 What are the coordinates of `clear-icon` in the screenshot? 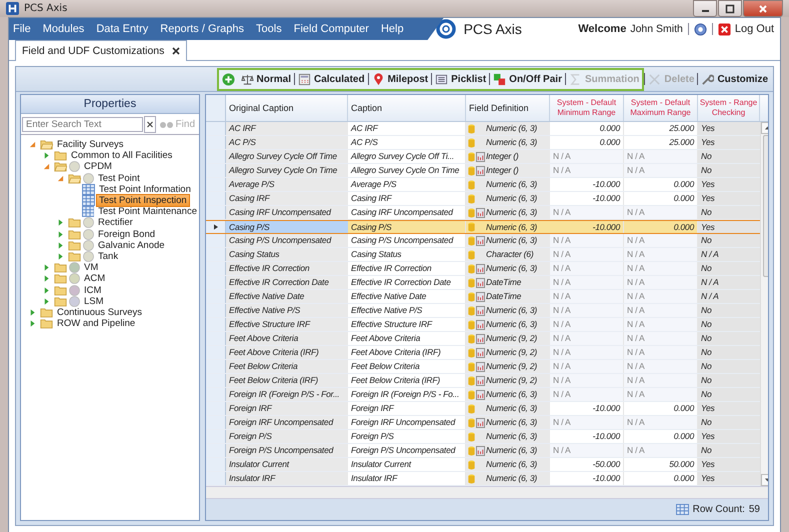 It's located at (150, 124).